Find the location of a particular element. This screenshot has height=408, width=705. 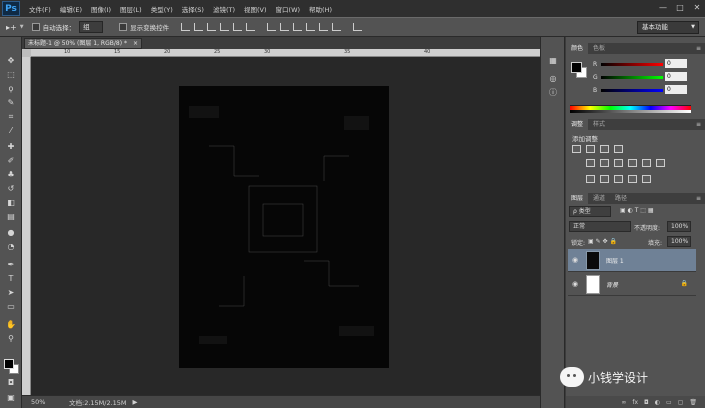

quick-select-tool-icon: ✎ is located at coordinates (11, 103).